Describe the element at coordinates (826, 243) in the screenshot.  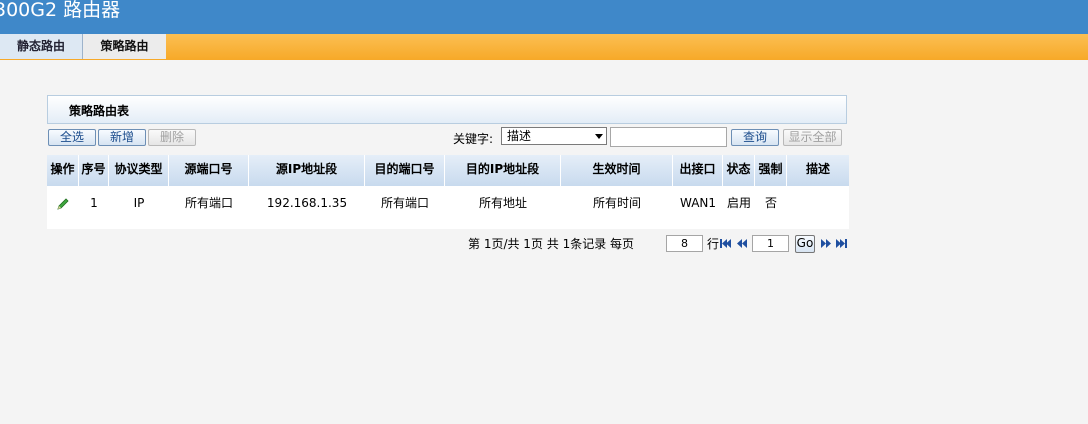
I see `next-page-icon` at that location.